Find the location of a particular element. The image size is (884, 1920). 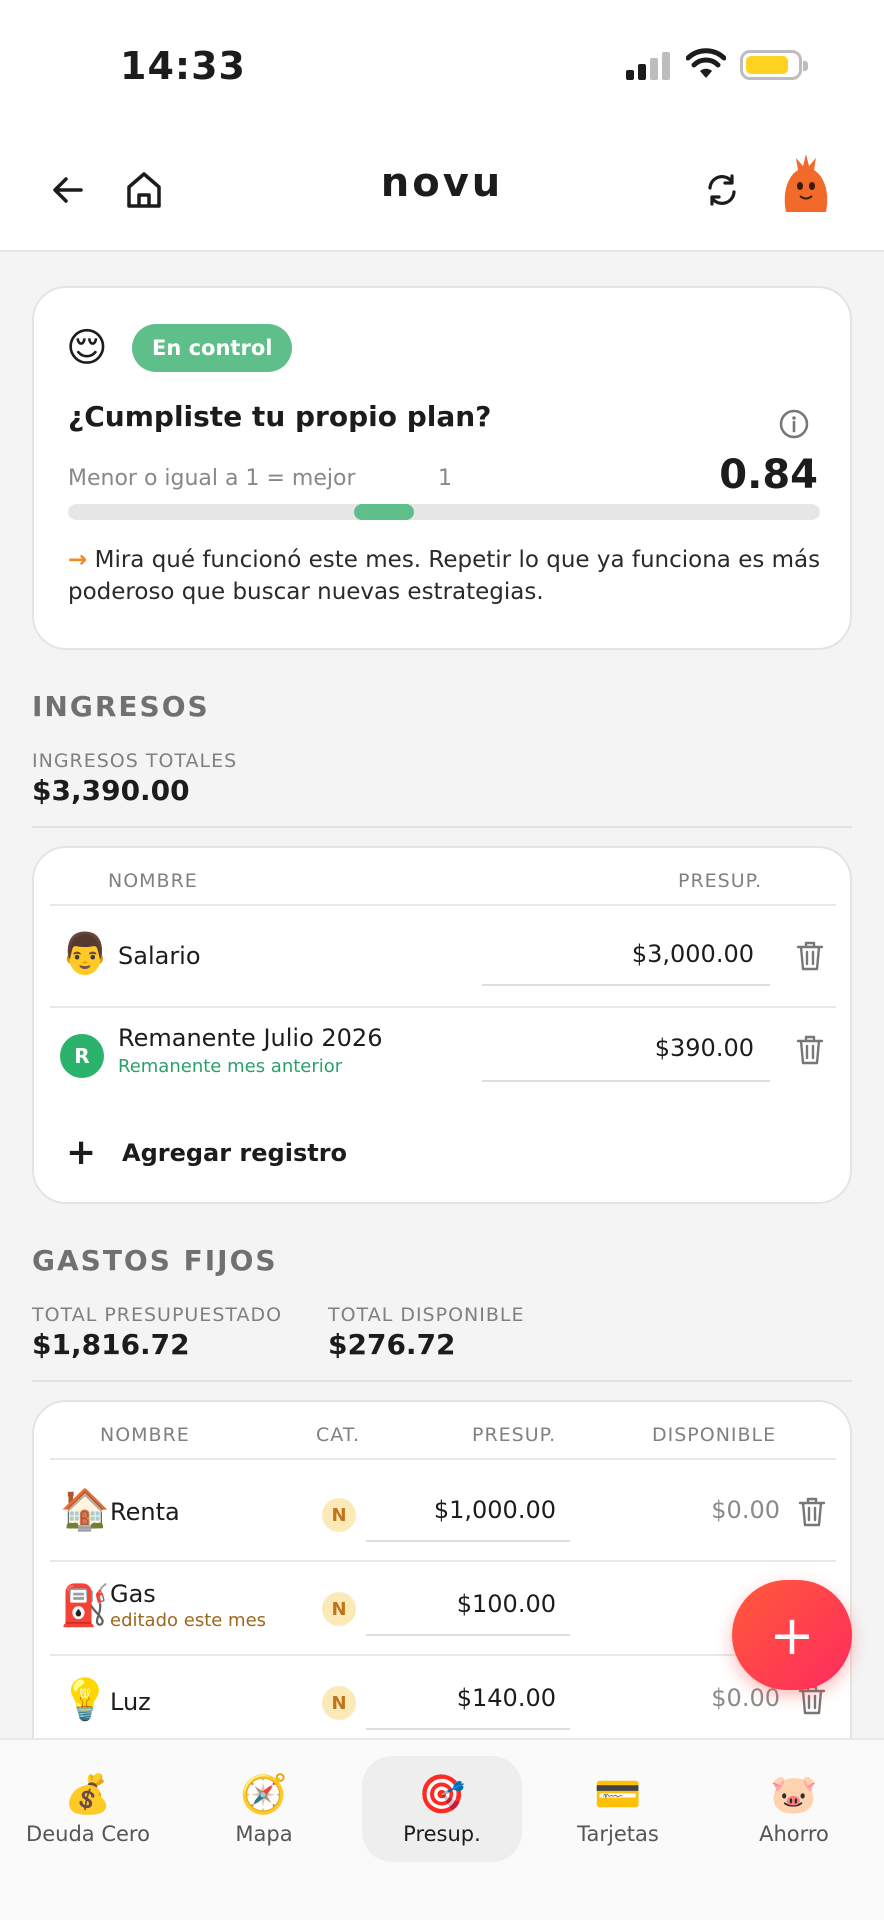

total-disponible-label: TOTAL DISPONIBLE is located at coordinates (426, 1315).